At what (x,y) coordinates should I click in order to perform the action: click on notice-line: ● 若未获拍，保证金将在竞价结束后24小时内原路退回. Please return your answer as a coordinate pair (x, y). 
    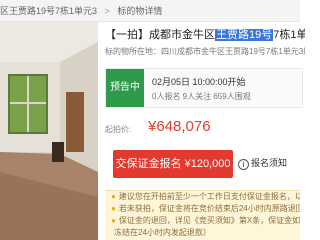
    Looking at the image, I should click on (202, 209).